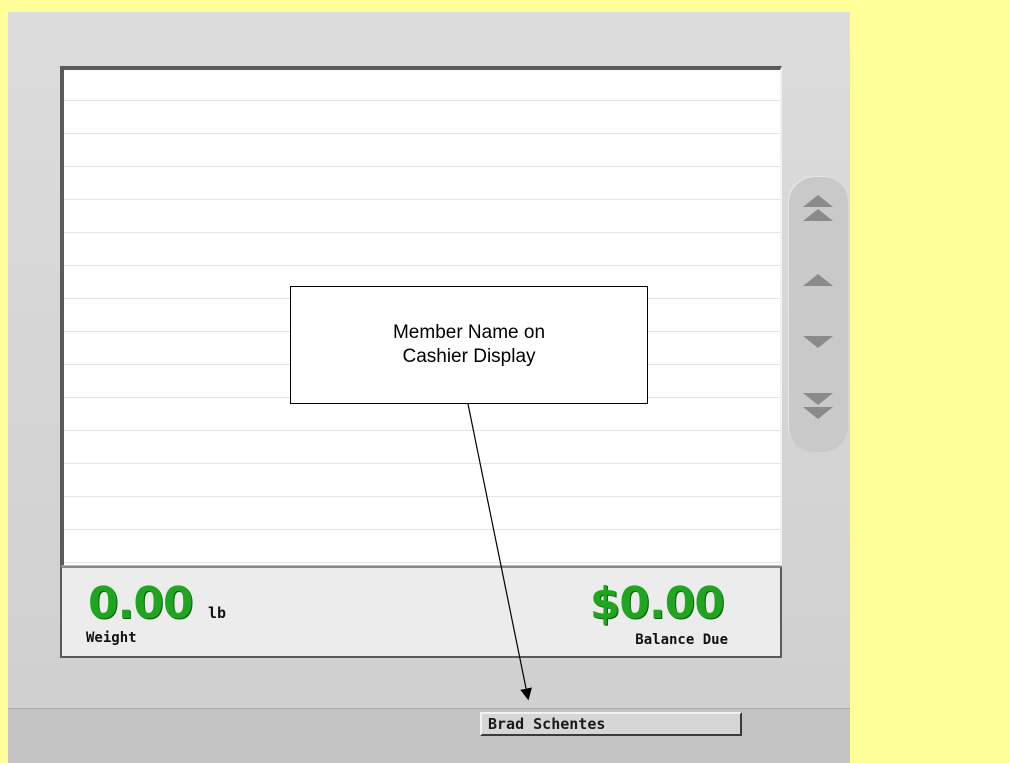 This screenshot has height=763, width=1010. I want to click on page-up-icon, so click(818, 208).